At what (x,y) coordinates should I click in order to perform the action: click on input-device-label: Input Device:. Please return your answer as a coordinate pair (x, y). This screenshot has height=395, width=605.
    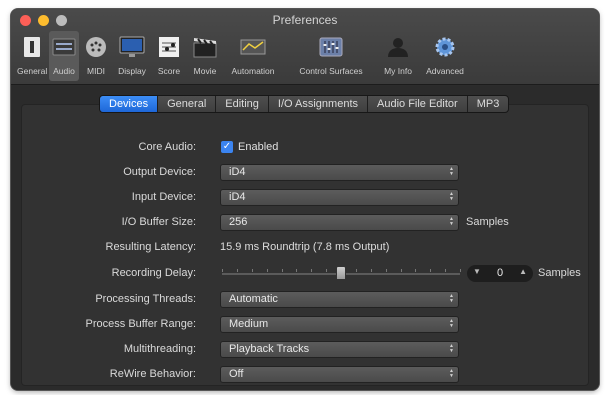
    Looking at the image, I should click on (163, 197).